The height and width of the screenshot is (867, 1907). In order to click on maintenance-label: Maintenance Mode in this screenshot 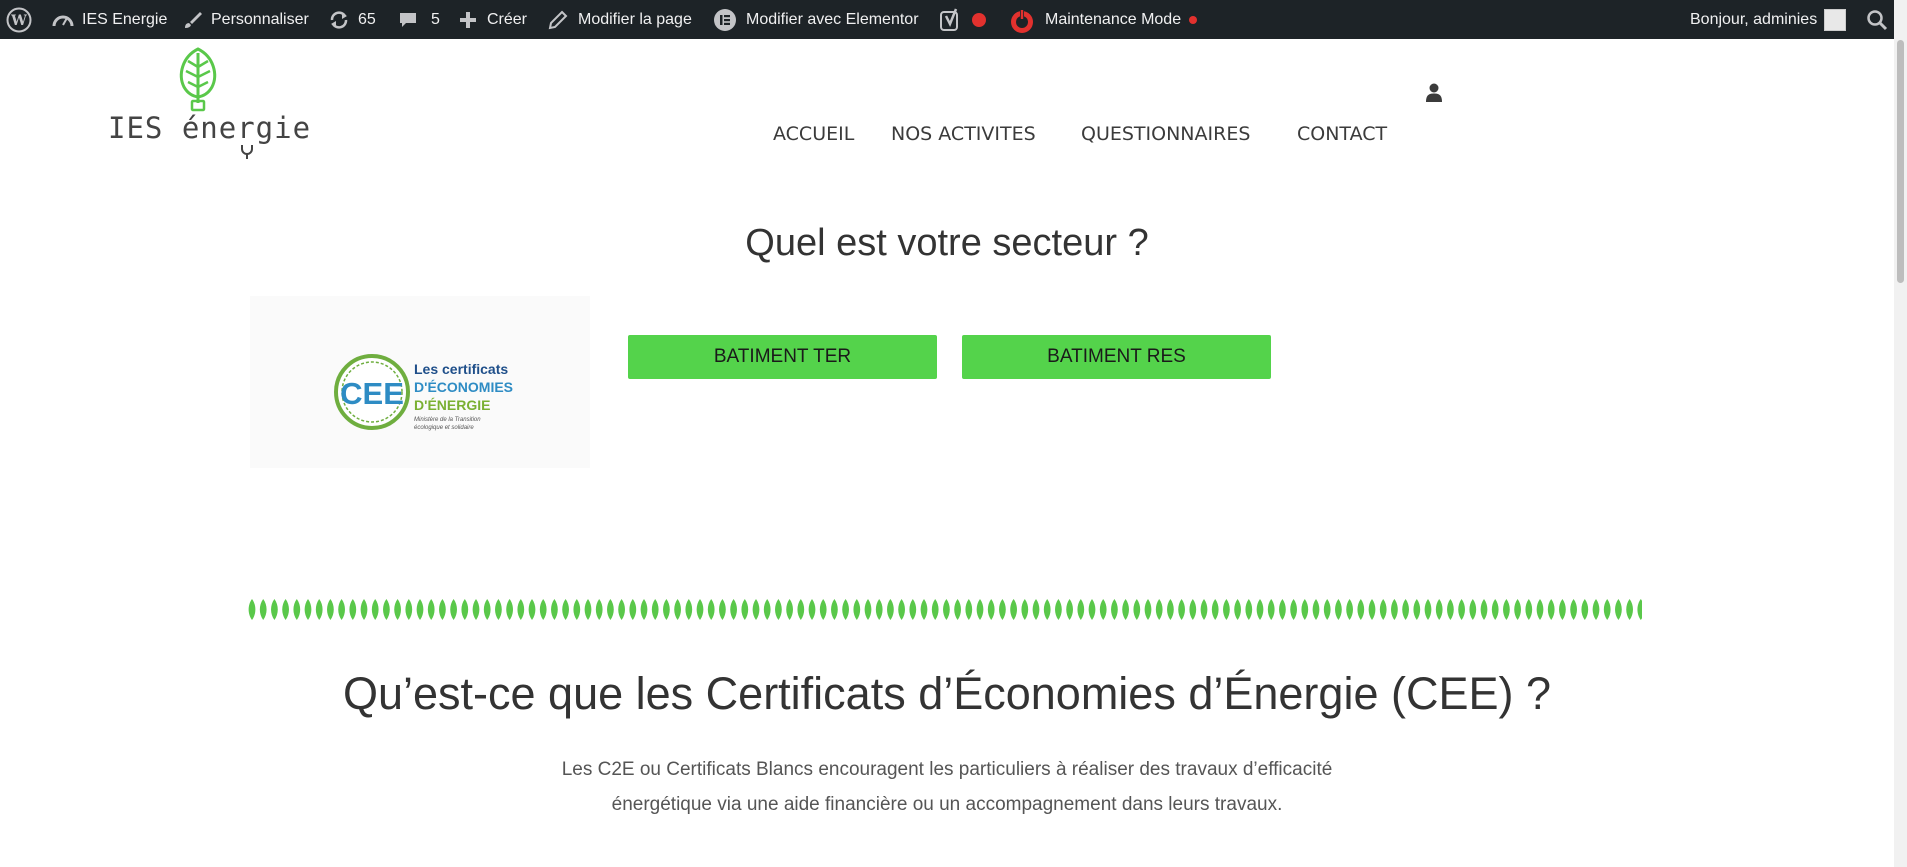, I will do `click(1113, 19)`.